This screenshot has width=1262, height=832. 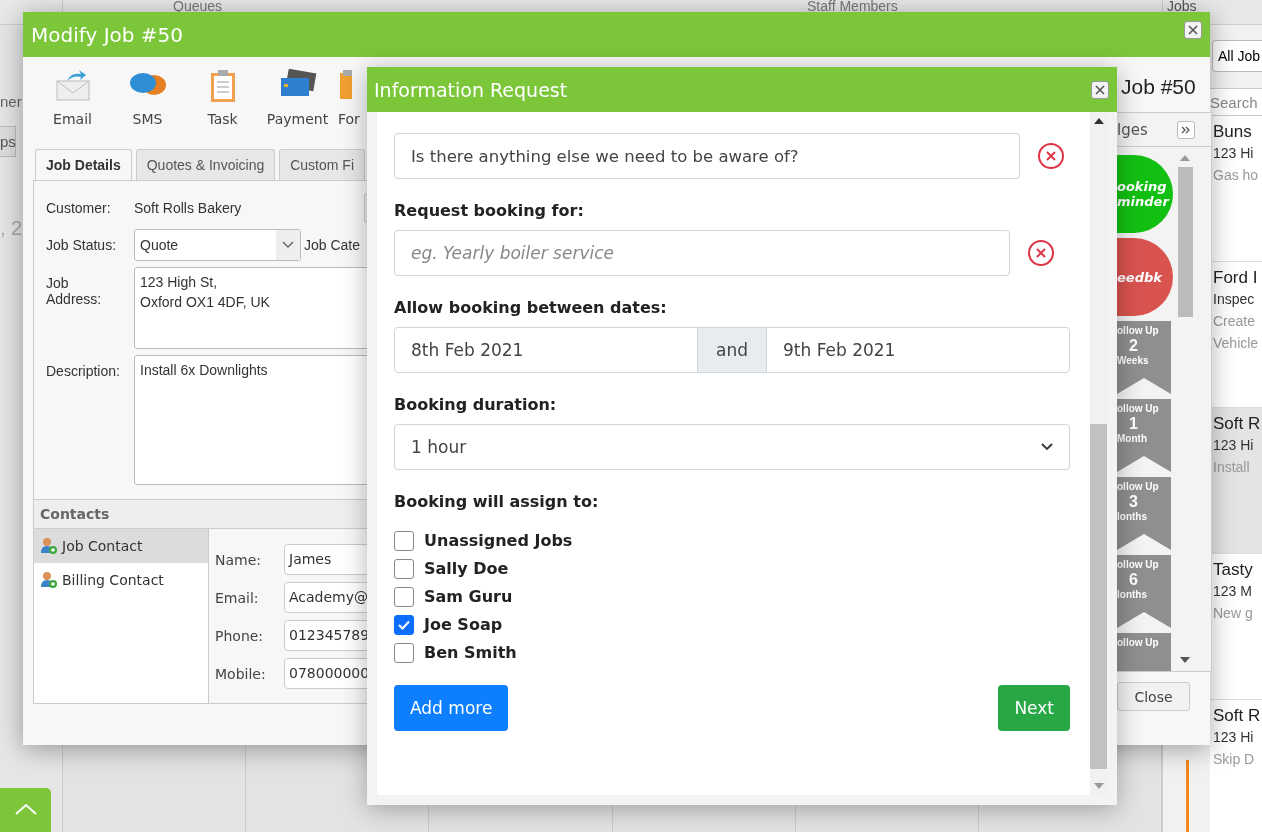 I want to click on credit-card-icon, so click(x=297, y=84).